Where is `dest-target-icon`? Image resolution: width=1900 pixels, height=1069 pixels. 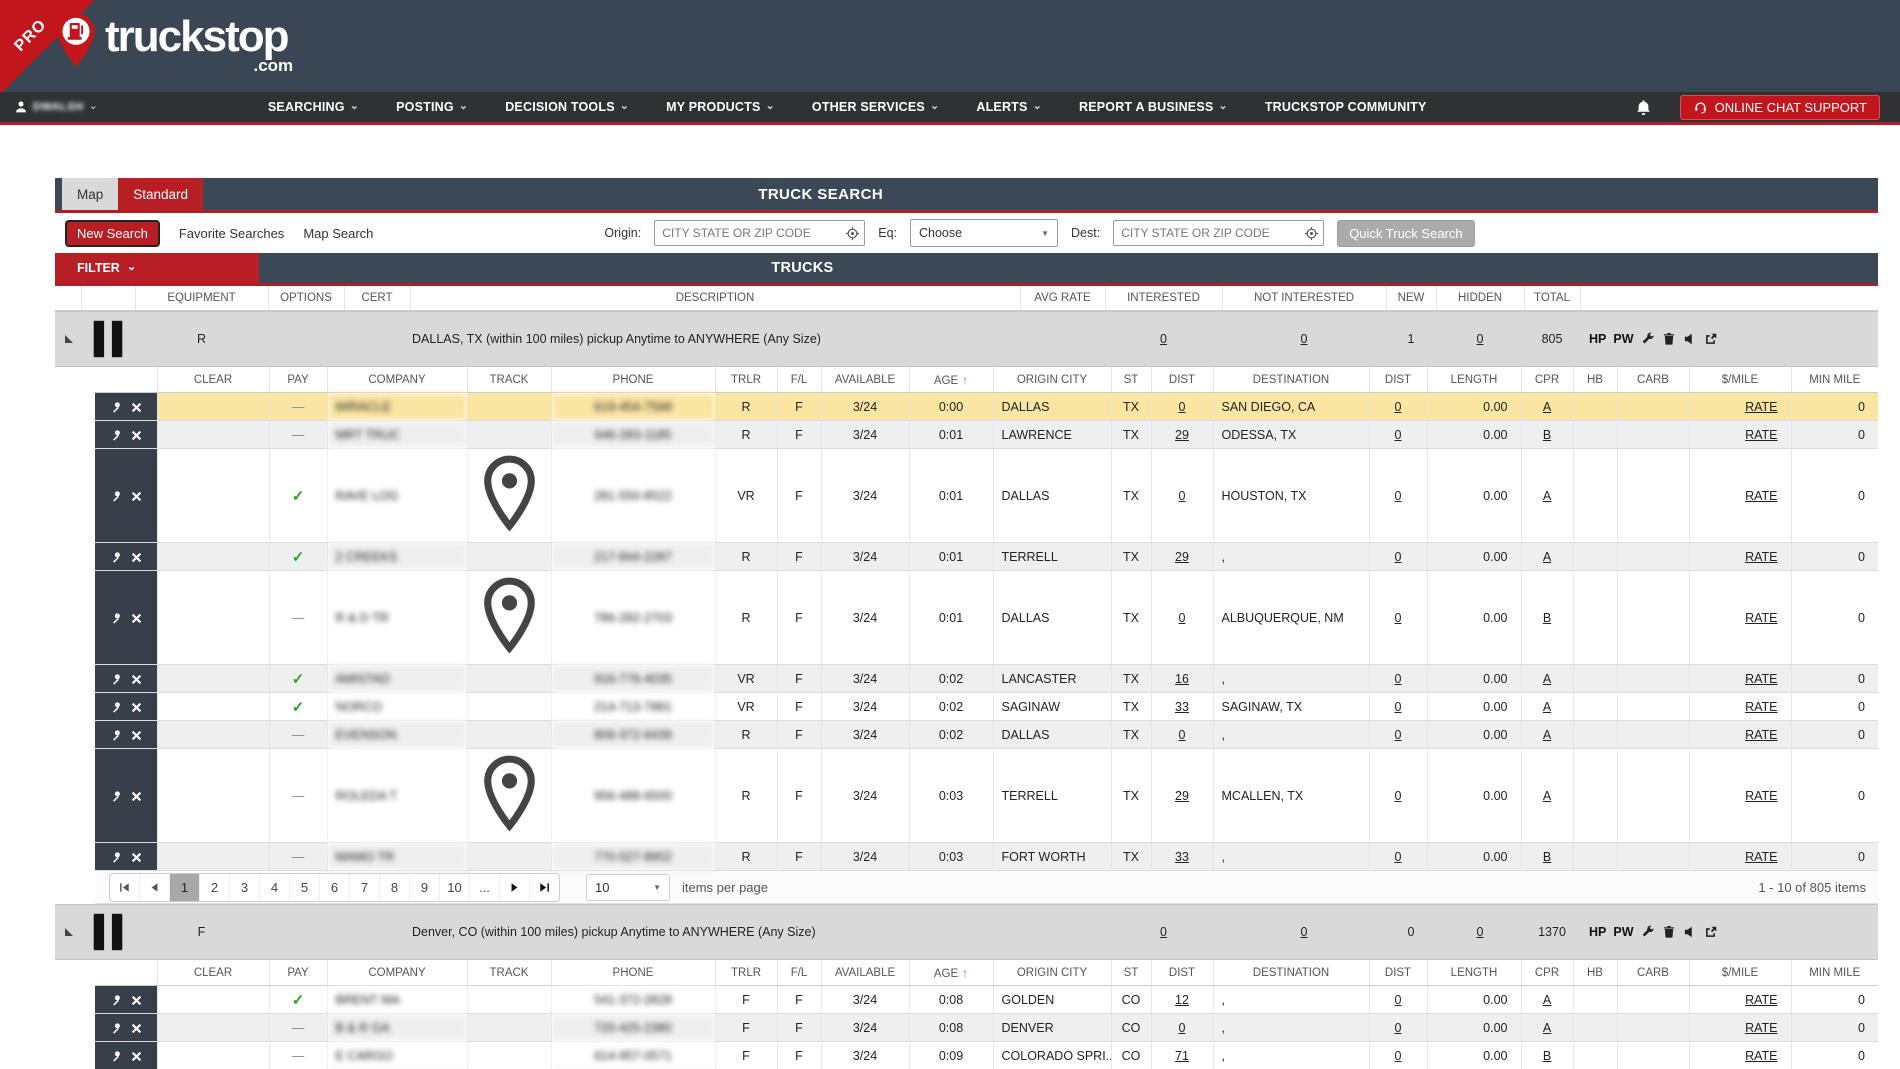 dest-target-icon is located at coordinates (1311, 233).